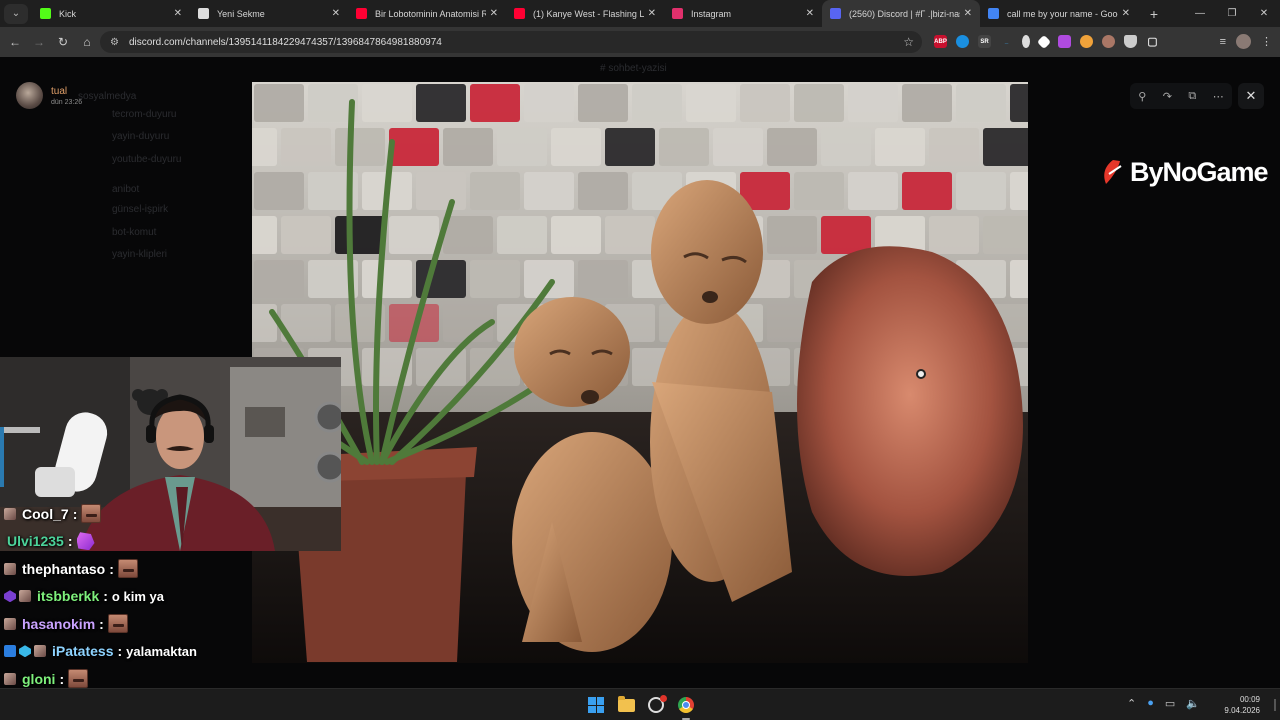 This screenshot has width=1280, height=720. Describe the element at coordinates (45, 514) in the screenshot. I see `chat-username: Cool_7` at that location.